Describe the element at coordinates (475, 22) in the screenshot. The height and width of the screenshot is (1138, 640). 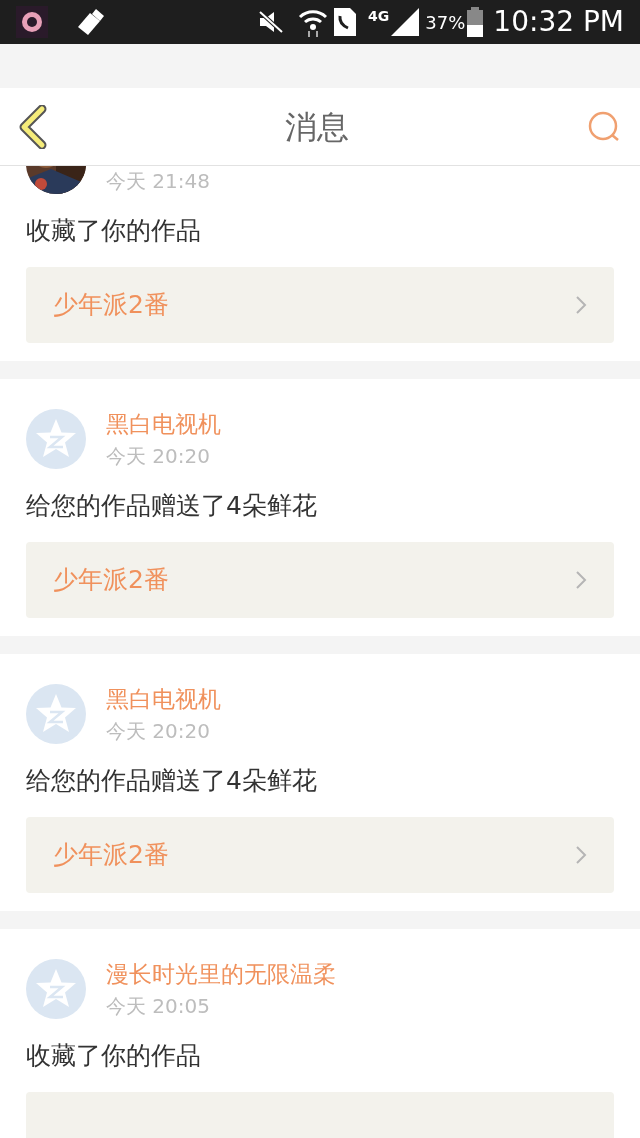
I see `battery-icon` at that location.